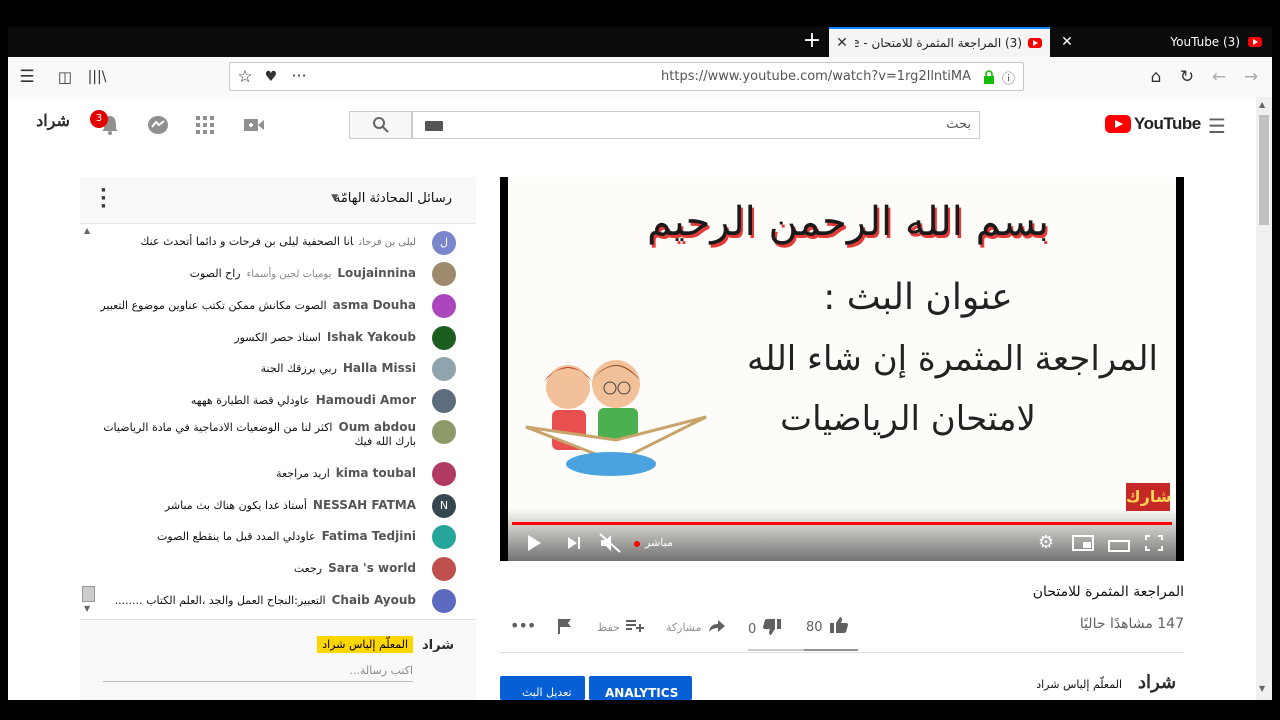 Image resolution: width=1280 pixels, height=720 pixels. I want to click on search-button, so click(380, 125).